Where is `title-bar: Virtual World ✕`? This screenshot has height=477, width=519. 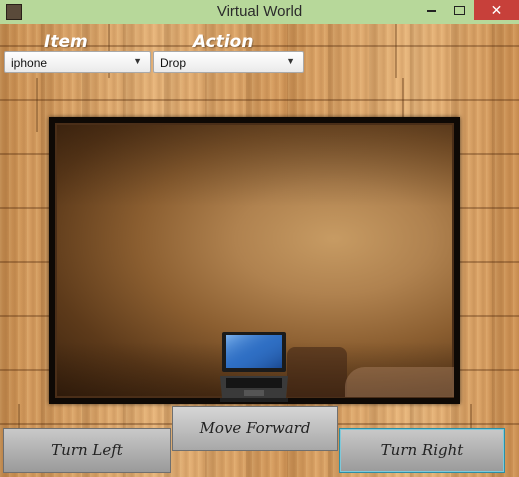
title-bar: Virtual World ✕ is located at coordinates (259, 12).